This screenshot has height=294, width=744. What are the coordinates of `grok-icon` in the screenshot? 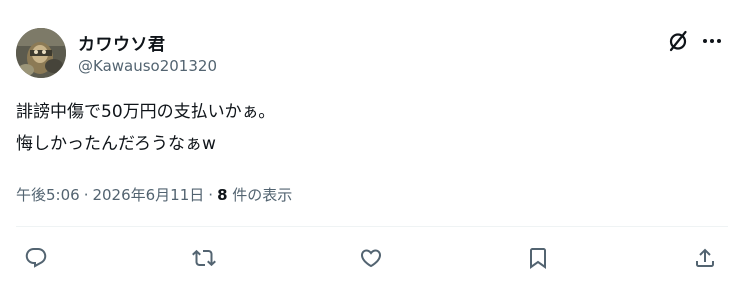 It's located at (678, 41).